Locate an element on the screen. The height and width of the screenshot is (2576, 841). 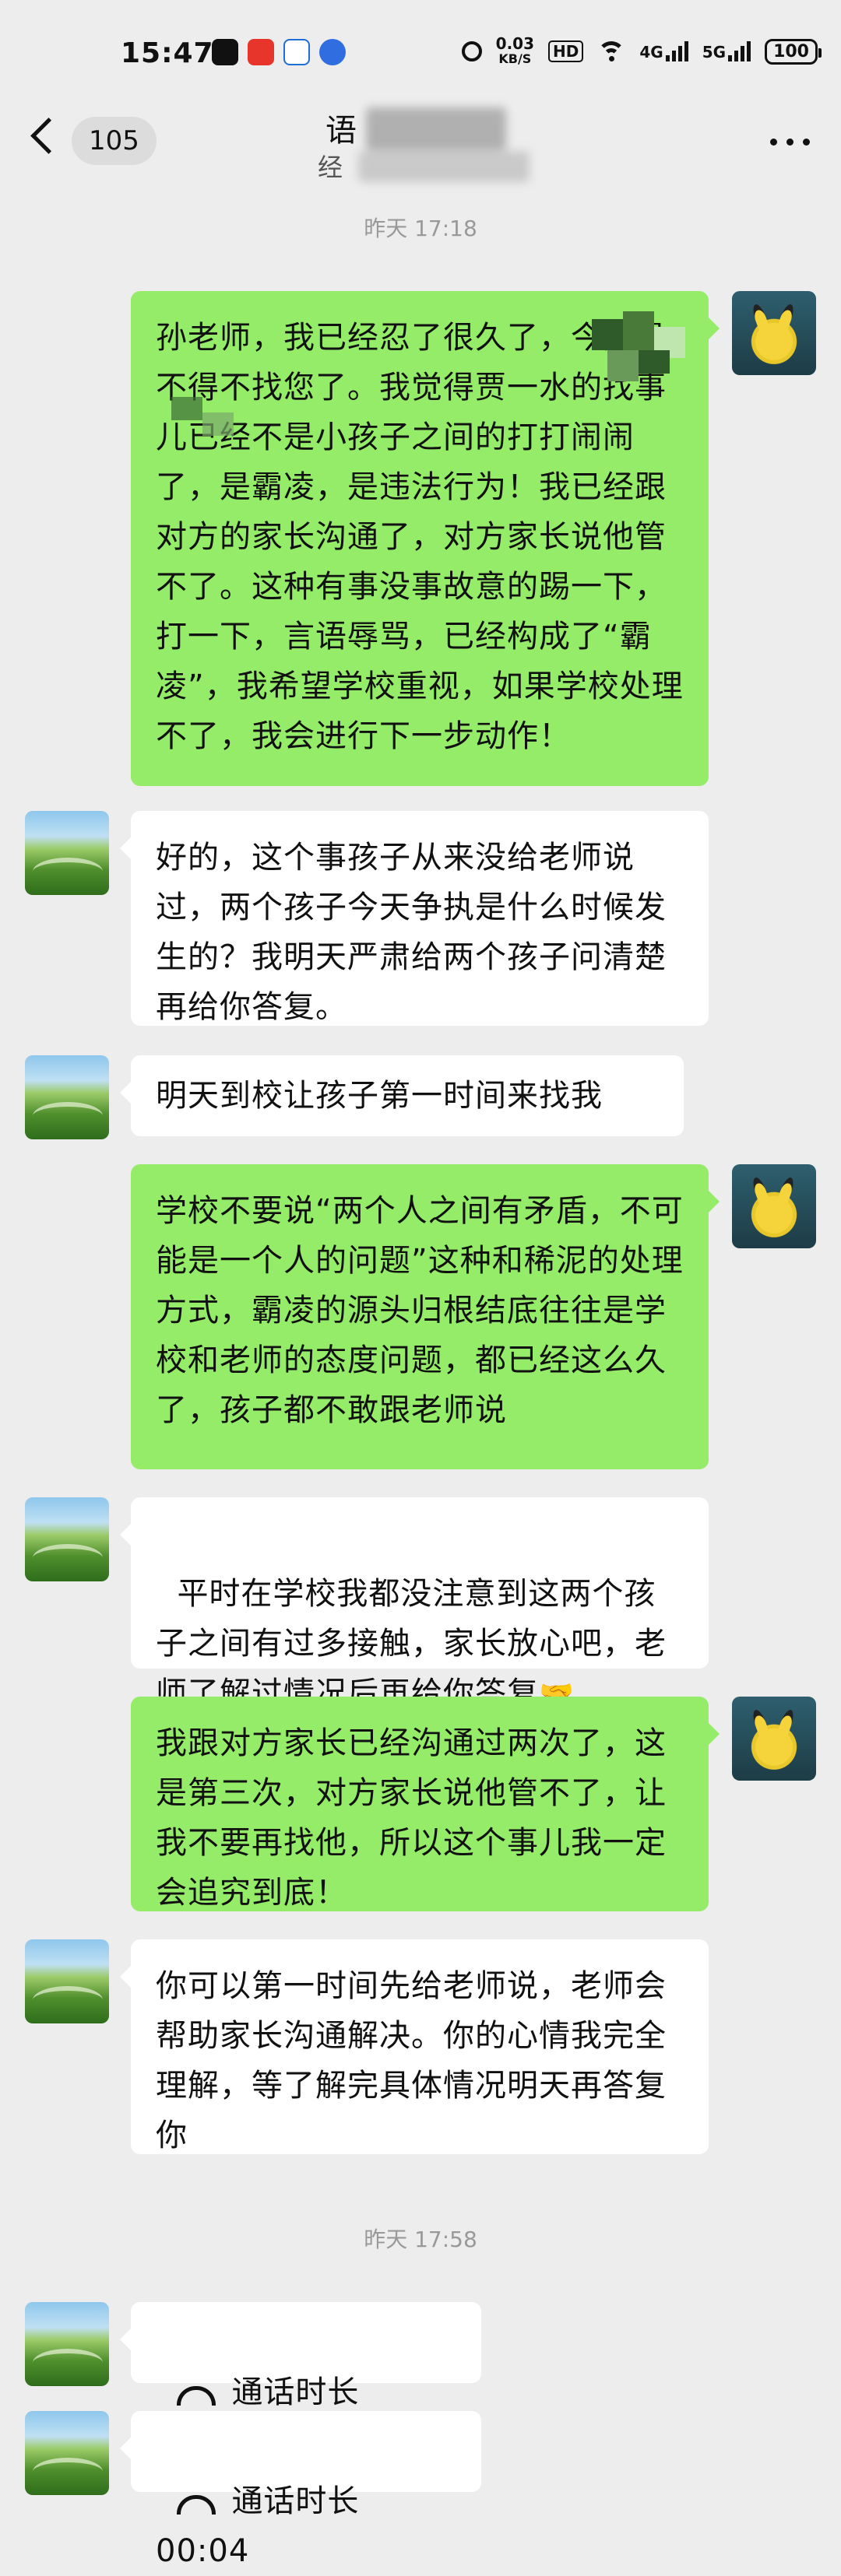
status-bar: 15:47 0.03 KB/S HD 4G 5G 100 is located at coordinates (420, 51).